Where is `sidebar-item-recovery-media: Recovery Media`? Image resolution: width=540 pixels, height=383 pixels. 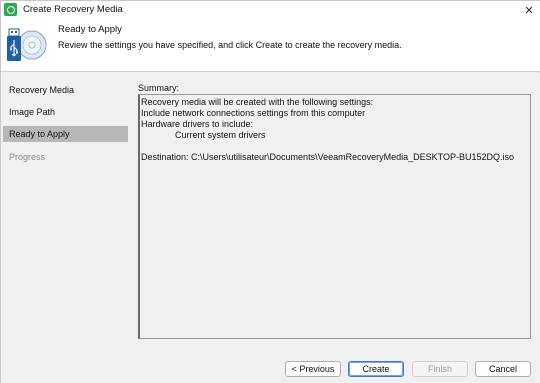
sidebar-item-recovery-media: Recovery Media is located at coordinates (65, 90).